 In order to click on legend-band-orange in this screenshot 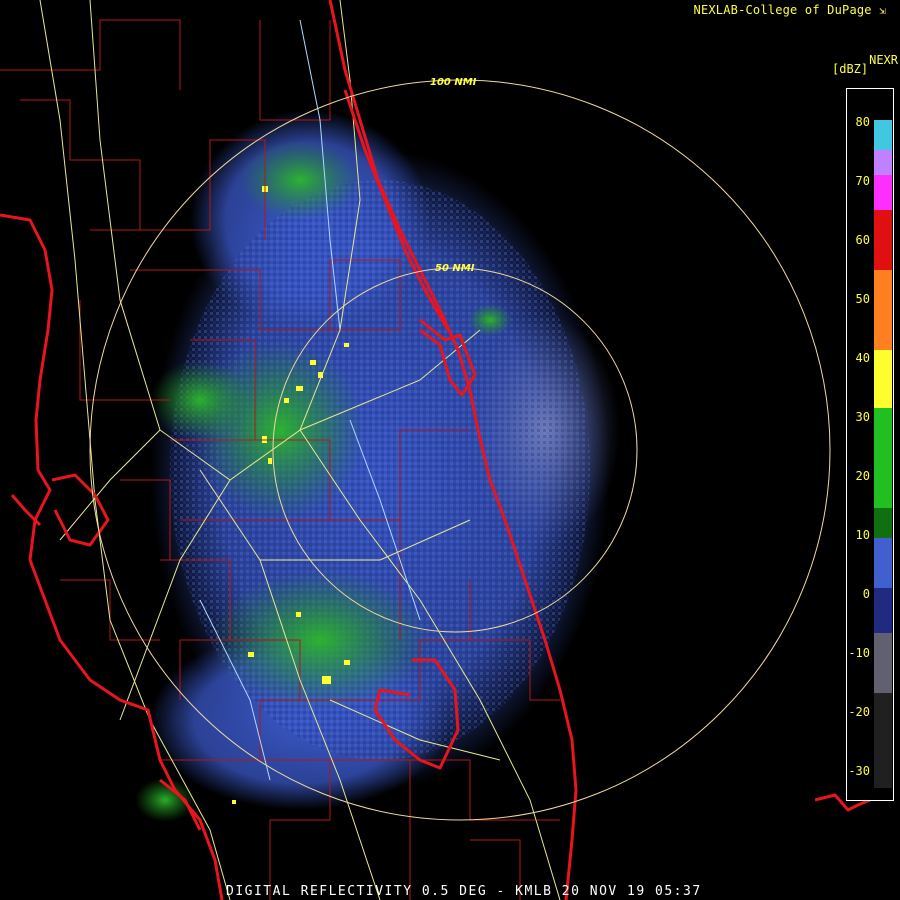, I will do `click(883, 310)`.